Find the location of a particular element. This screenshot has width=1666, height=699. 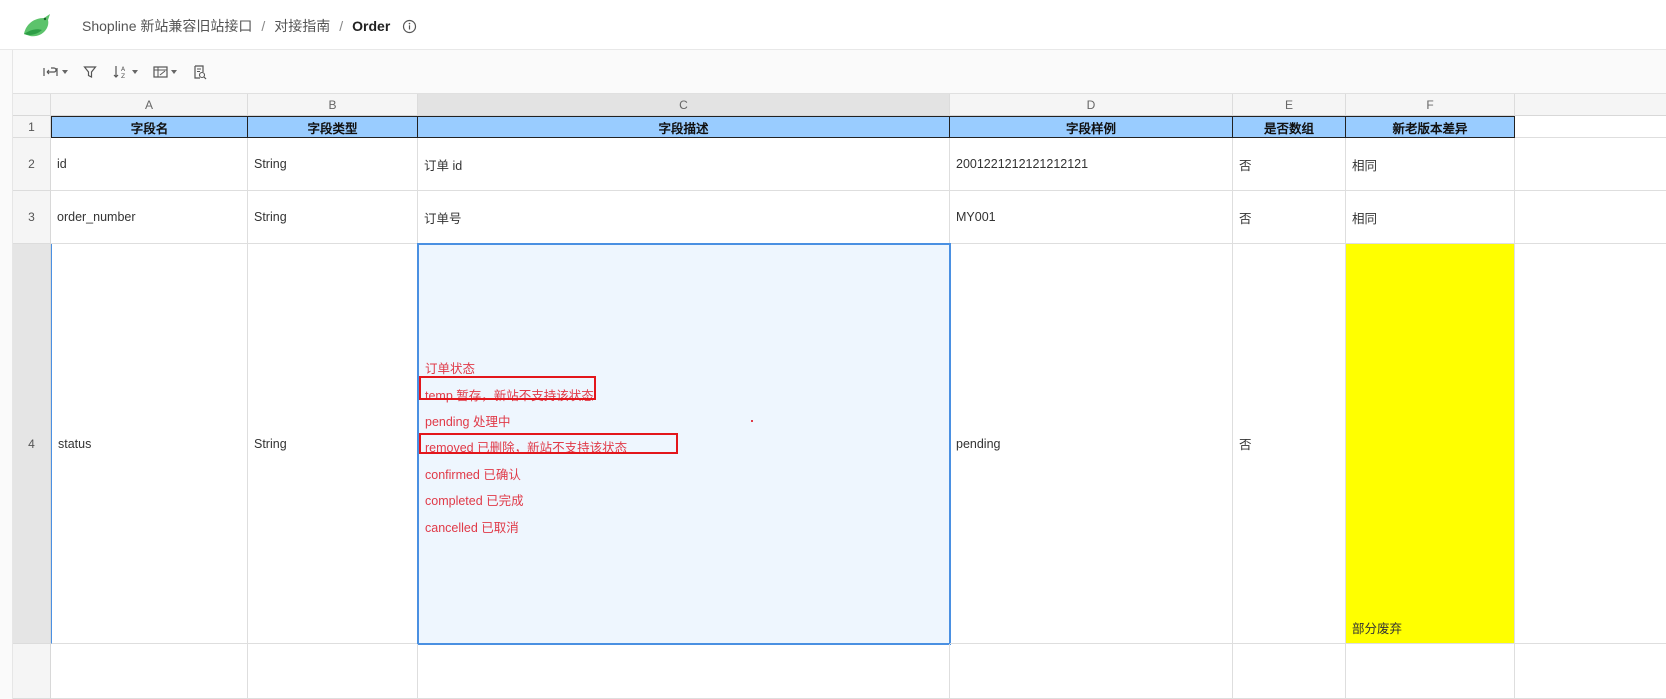

find-icon is located at coordinates (200, 72).